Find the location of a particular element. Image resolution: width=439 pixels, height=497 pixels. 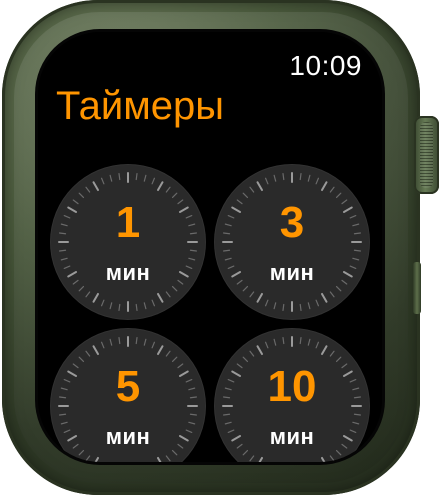

timer-tile-10: 10 мин is located at coordinates (292, 395).